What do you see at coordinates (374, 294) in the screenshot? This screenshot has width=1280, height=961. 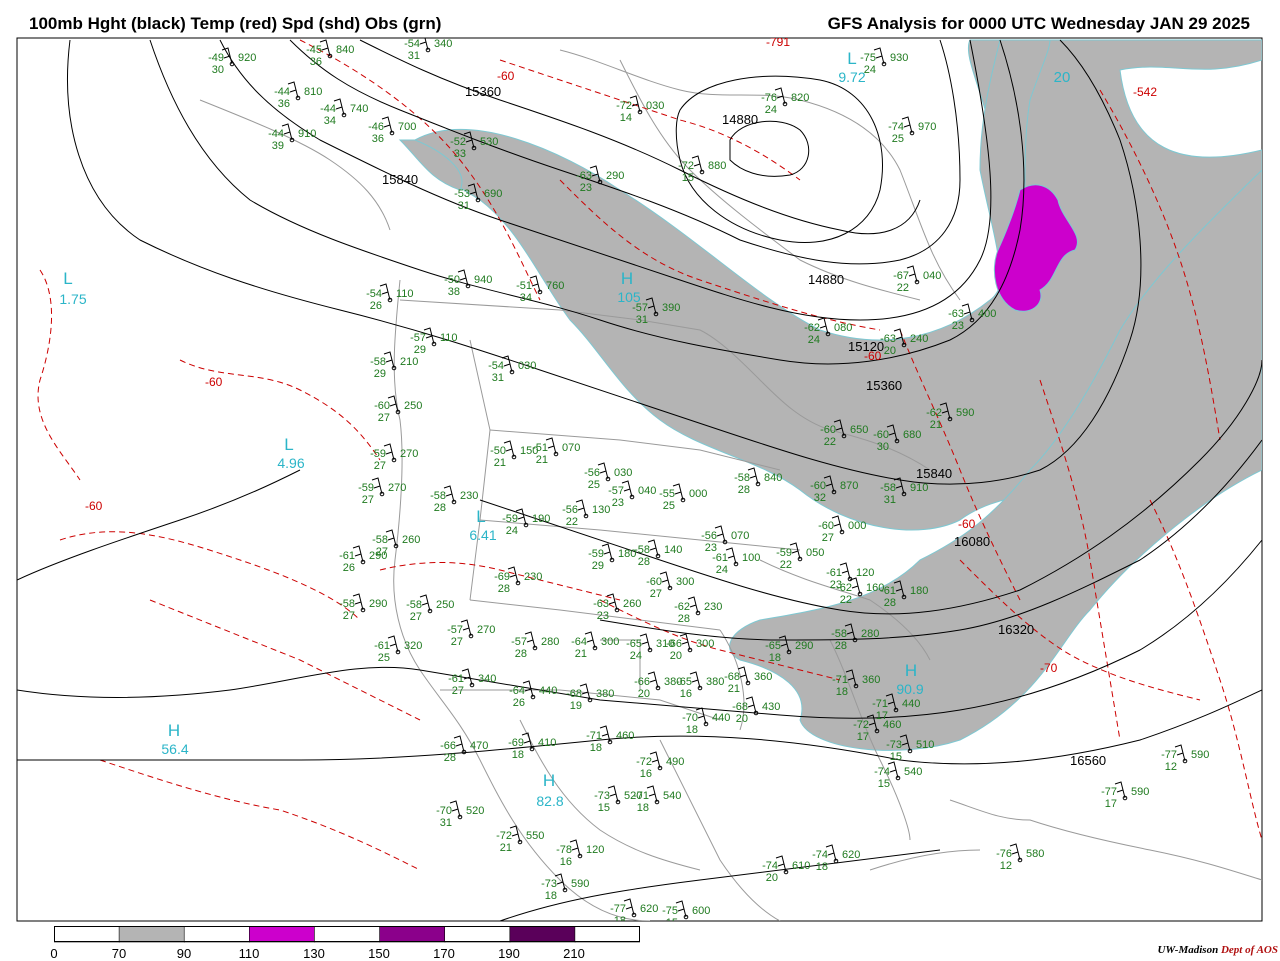 I see `station-temp: -54` at bounding box center [374, 294].